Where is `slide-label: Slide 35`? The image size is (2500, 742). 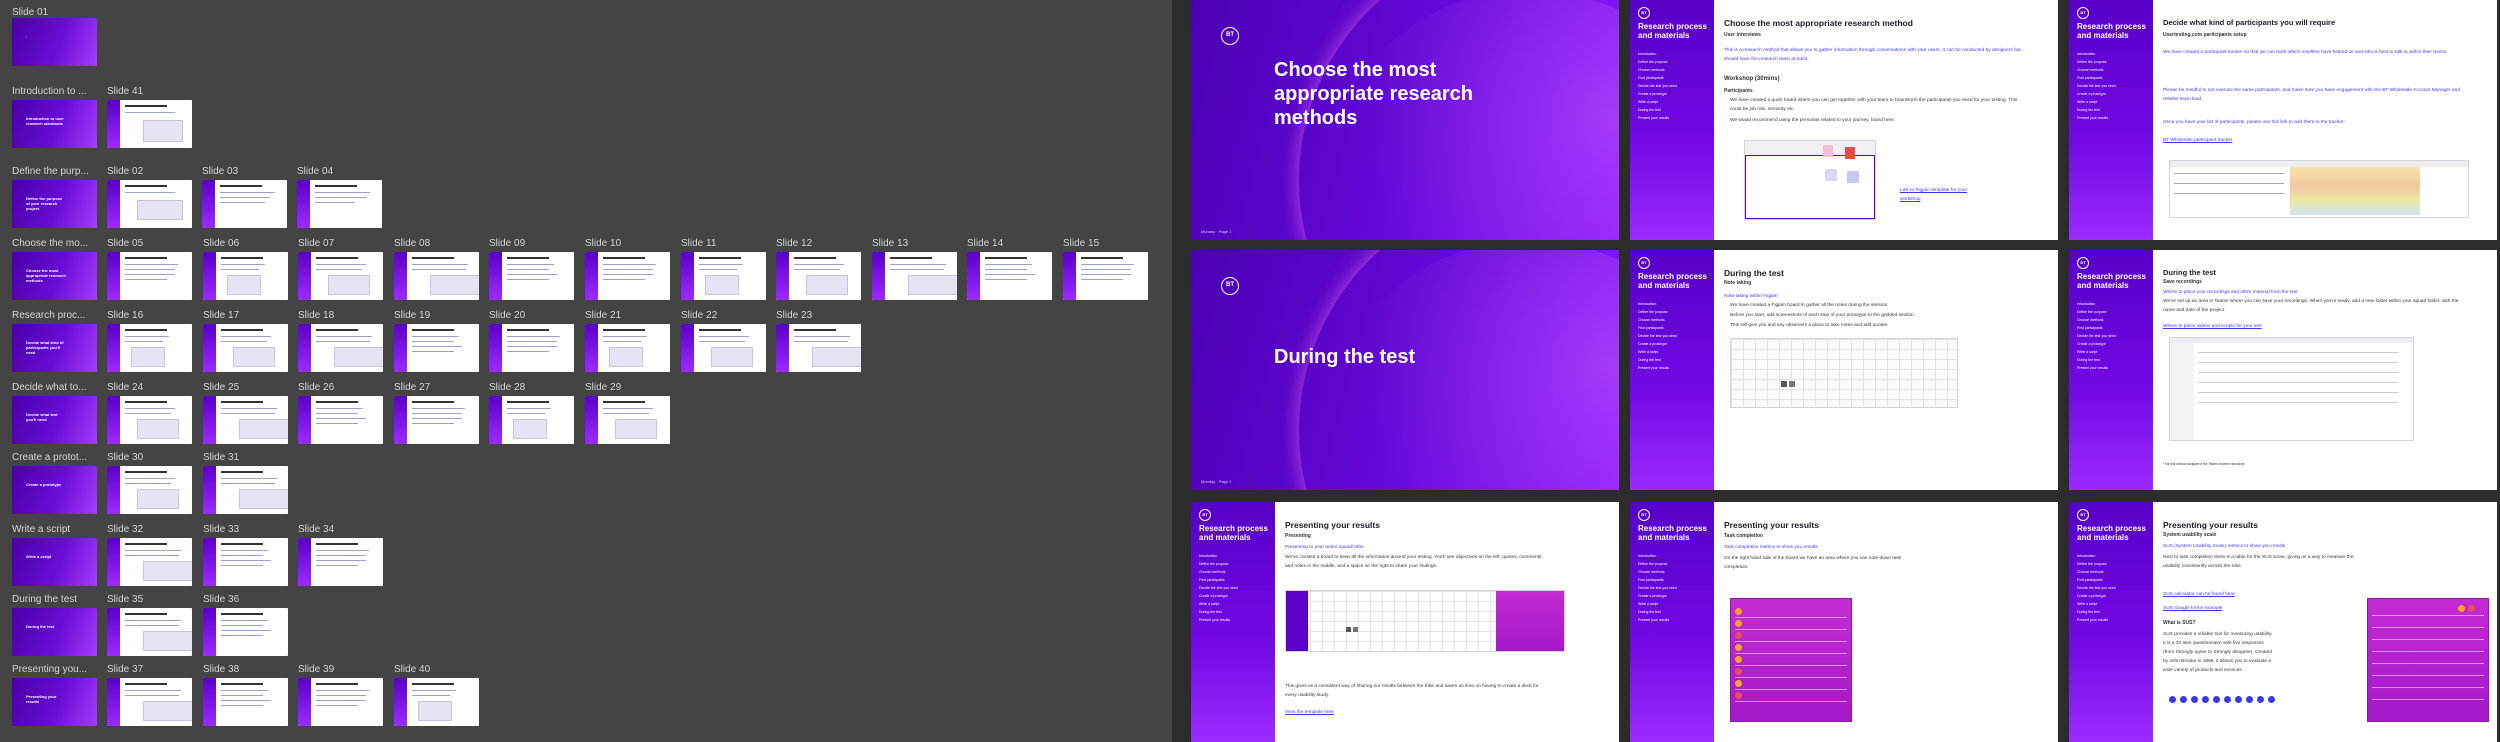
slide-label: Slide 35 is located at coordinates (125, 599).